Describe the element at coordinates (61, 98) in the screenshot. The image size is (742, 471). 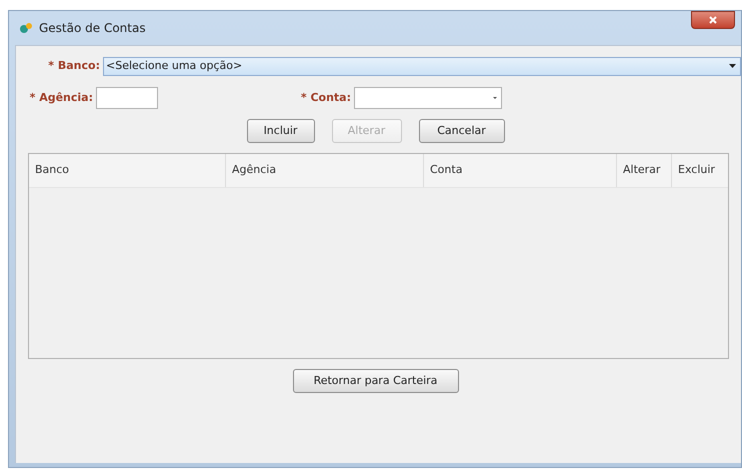
I see `field-label: * Agência:` at that location.